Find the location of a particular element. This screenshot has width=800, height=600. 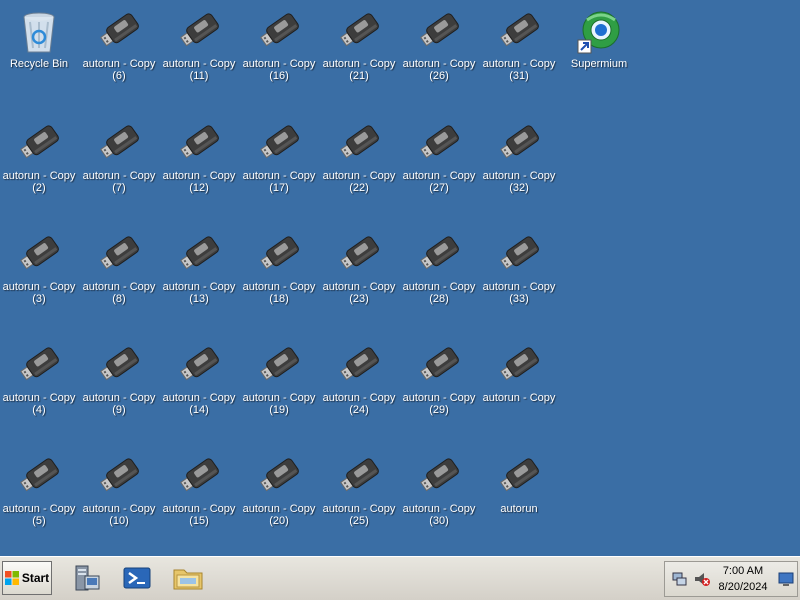

desktop-icon: autorun - Copy (8) is located at coordinates (119, 275).